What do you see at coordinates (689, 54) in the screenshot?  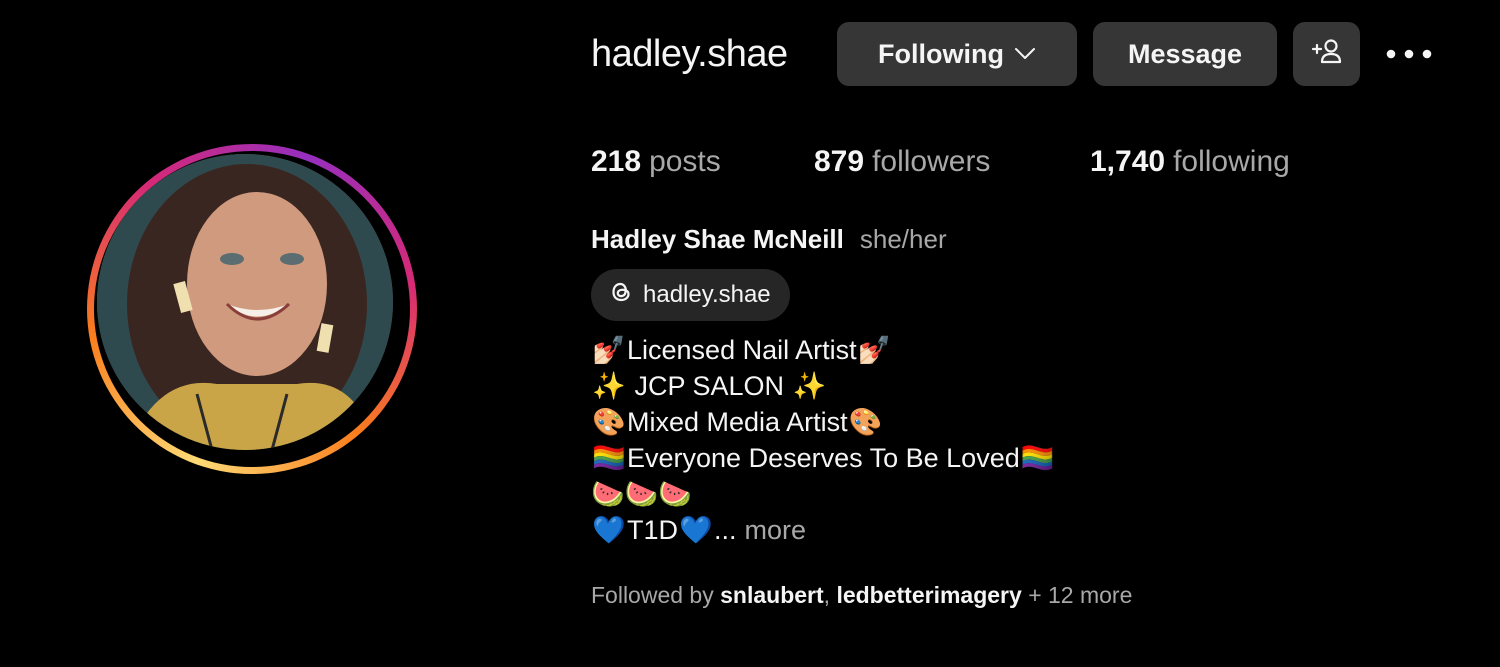 I see `profile-username: hadley.shae` at bounding box center [689, 54].